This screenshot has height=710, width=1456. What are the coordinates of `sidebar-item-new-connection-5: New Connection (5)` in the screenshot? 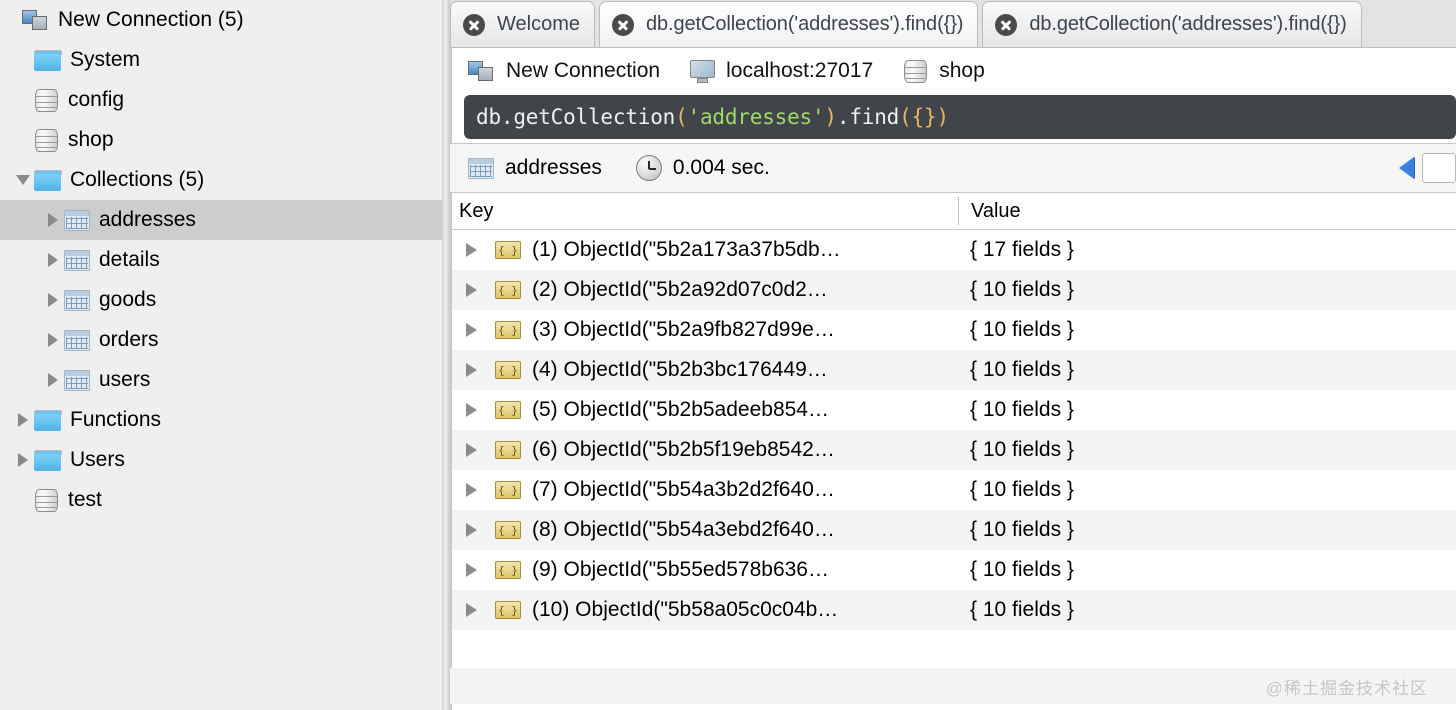 It's located at (225, 20).